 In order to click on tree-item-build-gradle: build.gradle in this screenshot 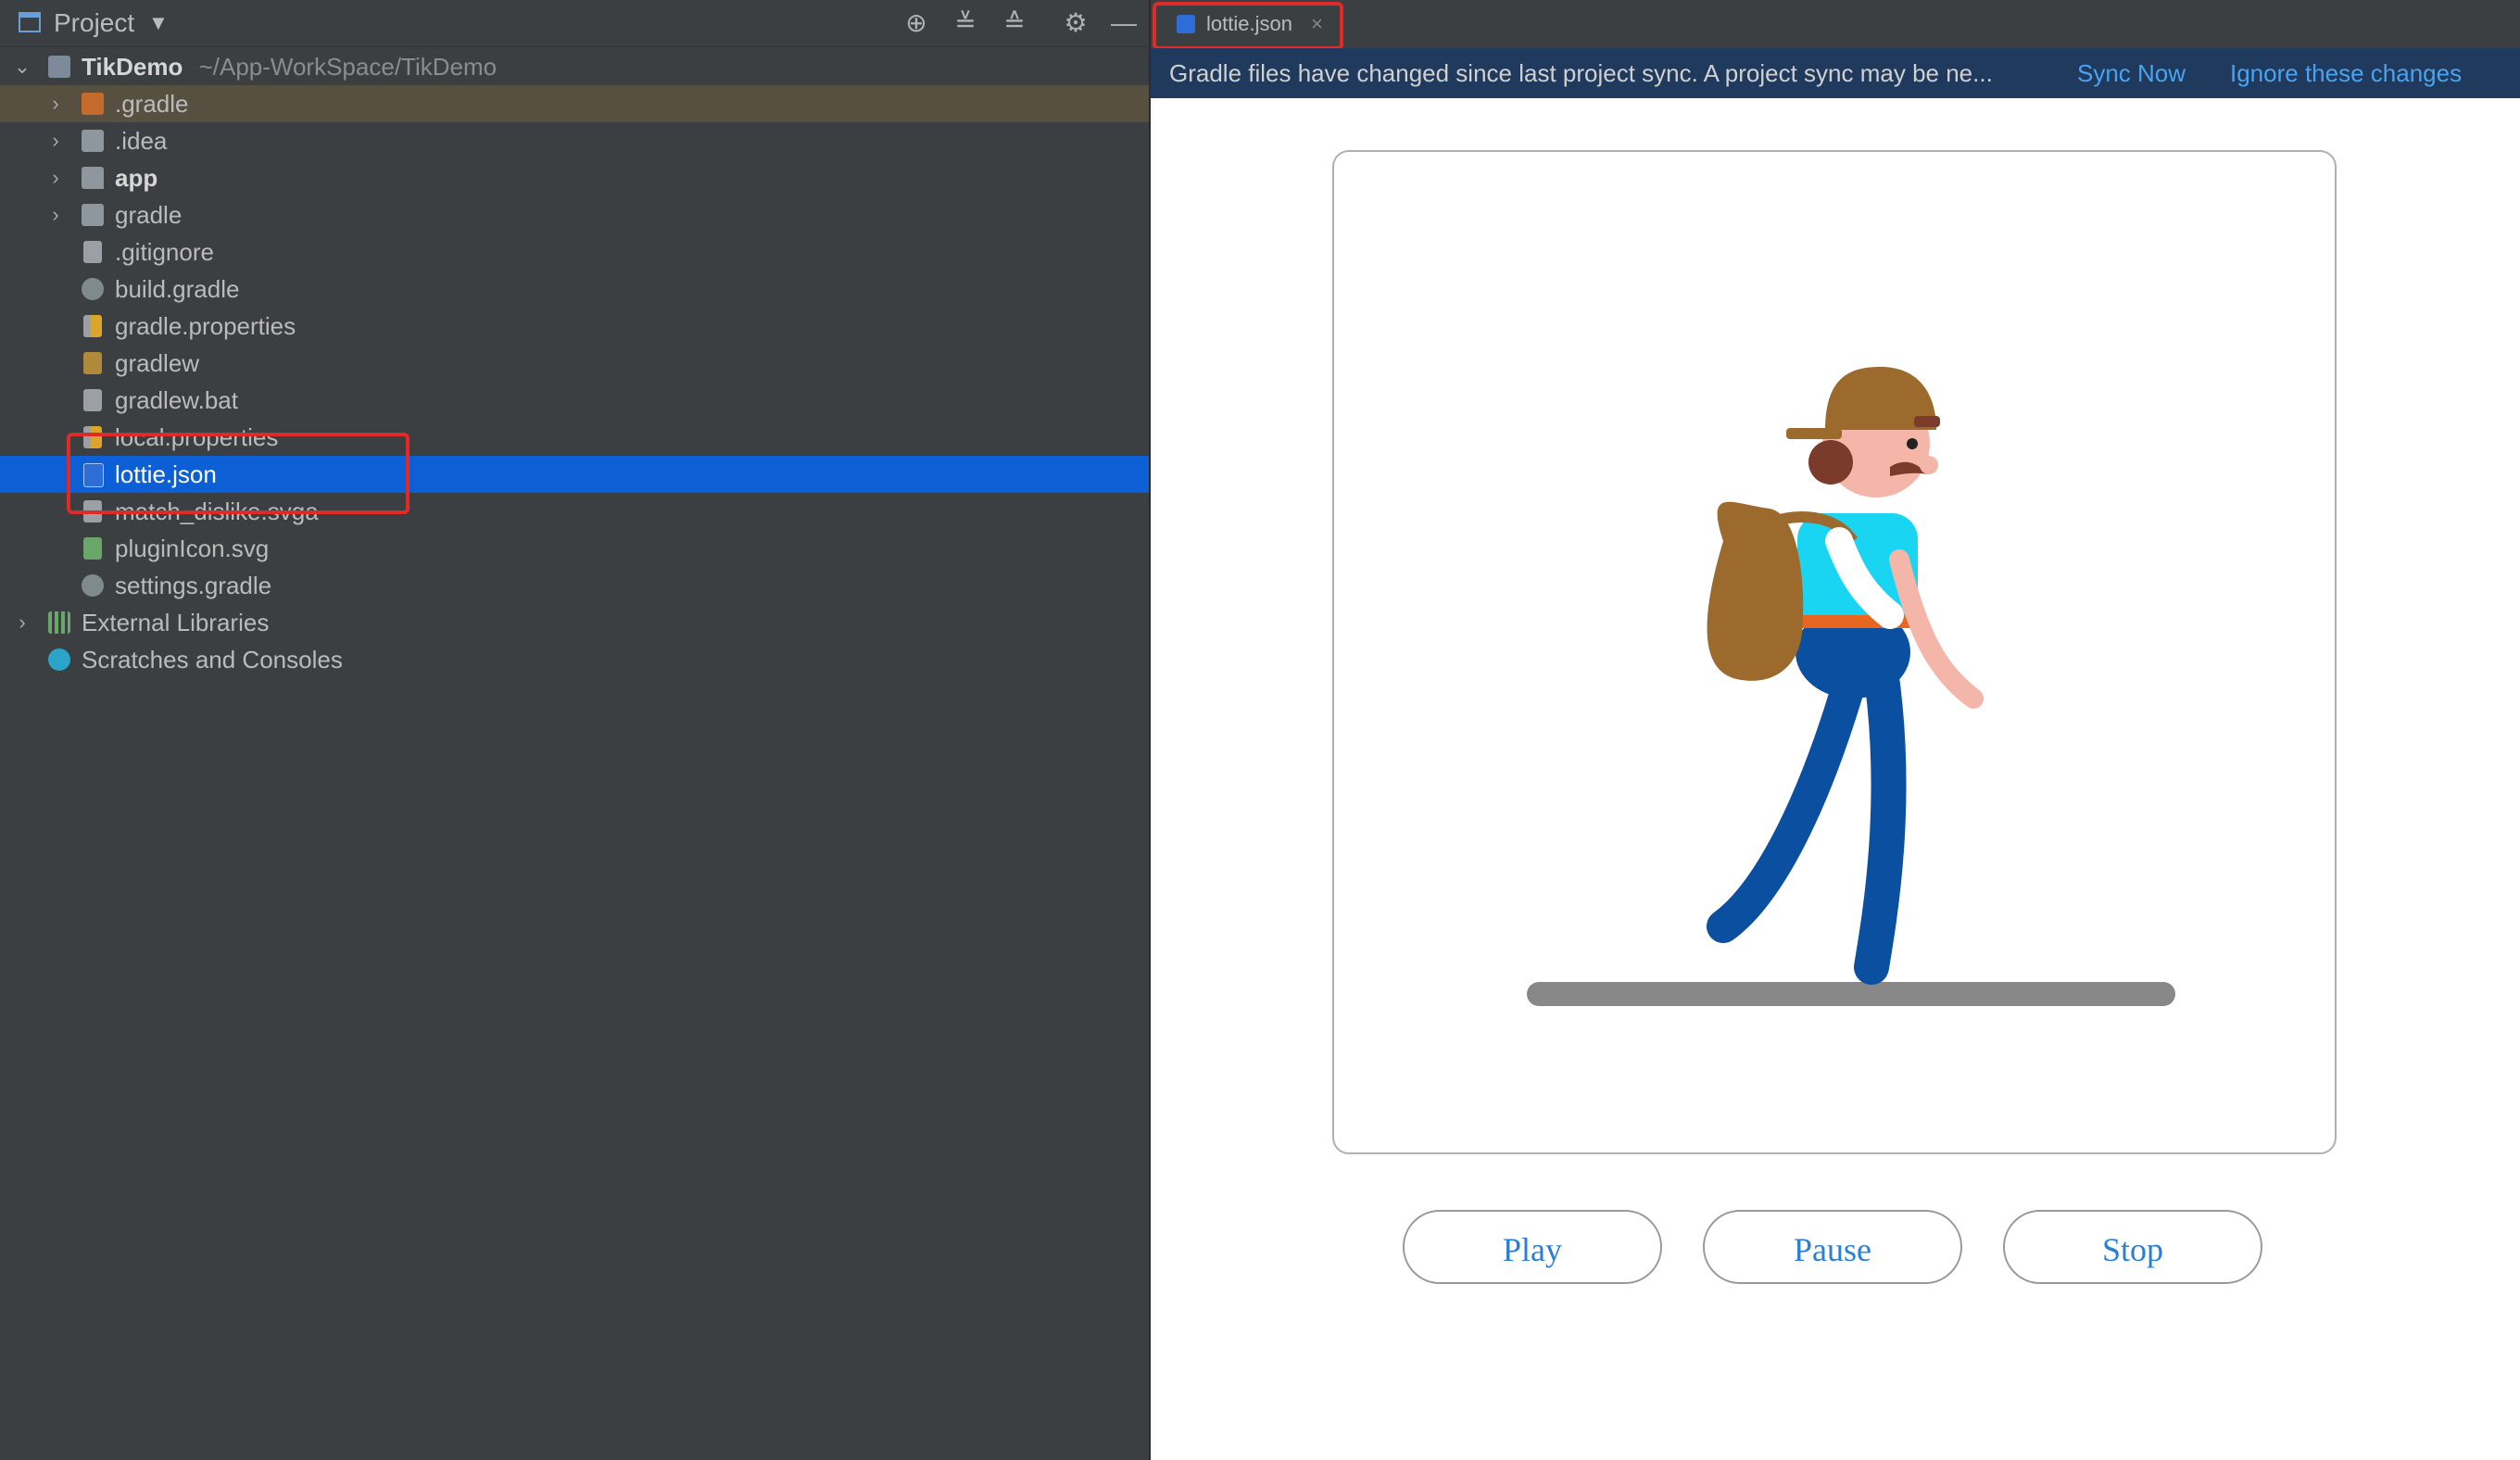, I will do `click(574, 289)`.